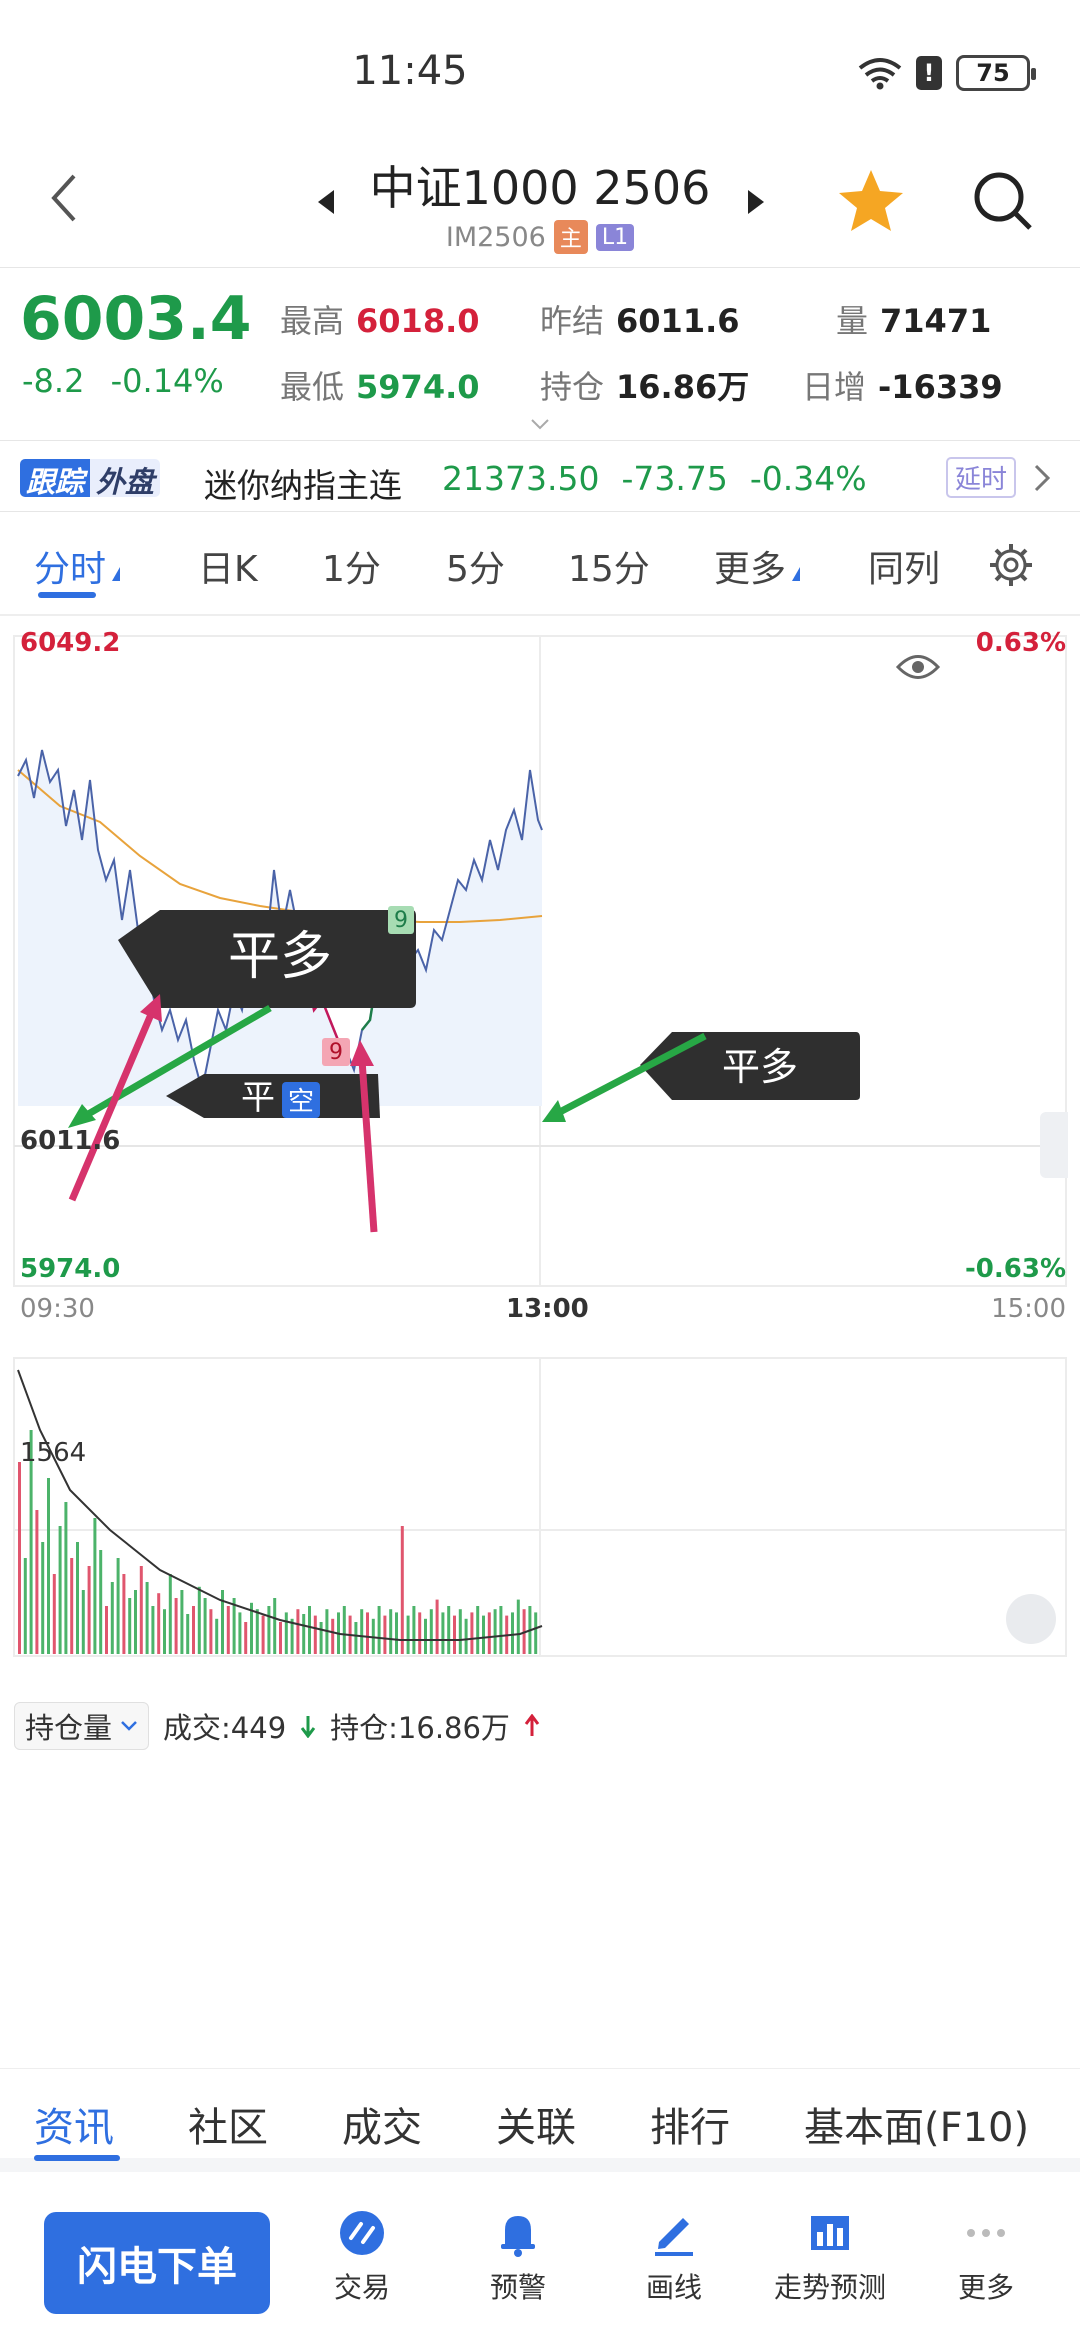  What do you see at coordinates (157, 2263) in the screenshot?
I see `flash-order-button: 闪电下单` at bounding box center [157, 2263].